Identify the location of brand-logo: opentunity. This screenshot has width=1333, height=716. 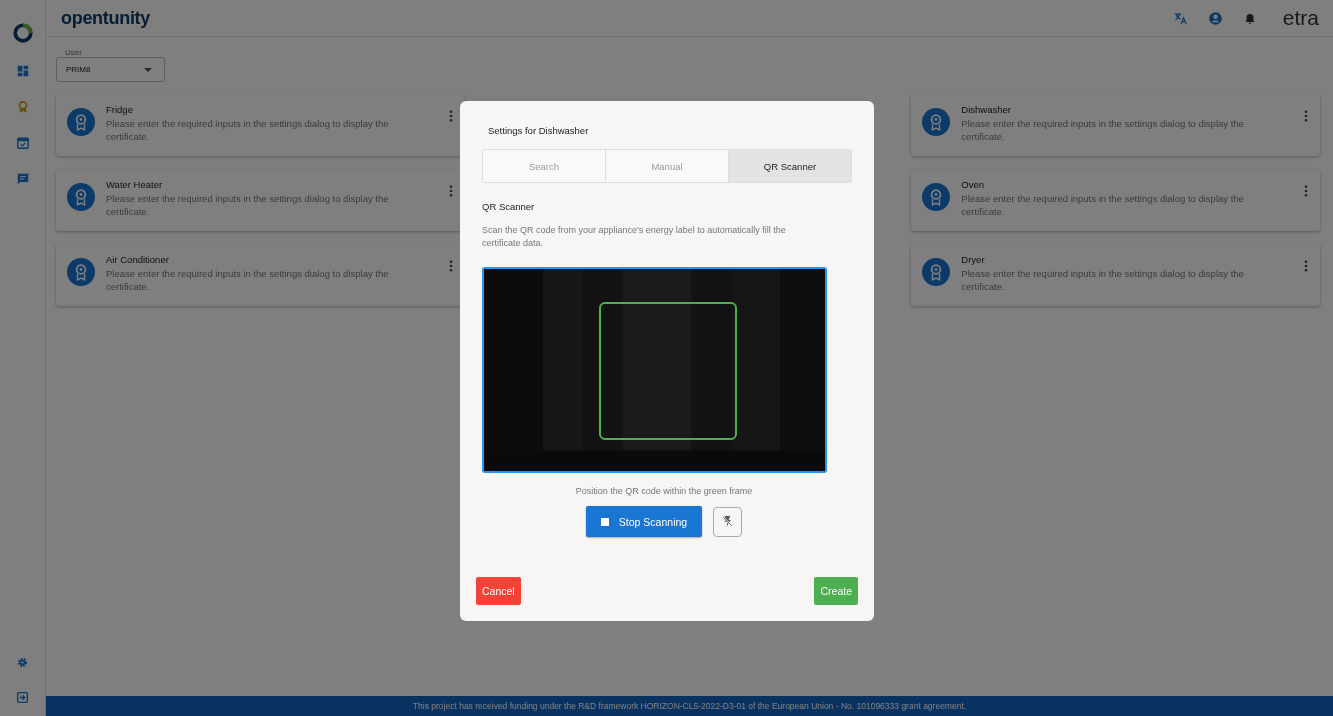
(105, 18).